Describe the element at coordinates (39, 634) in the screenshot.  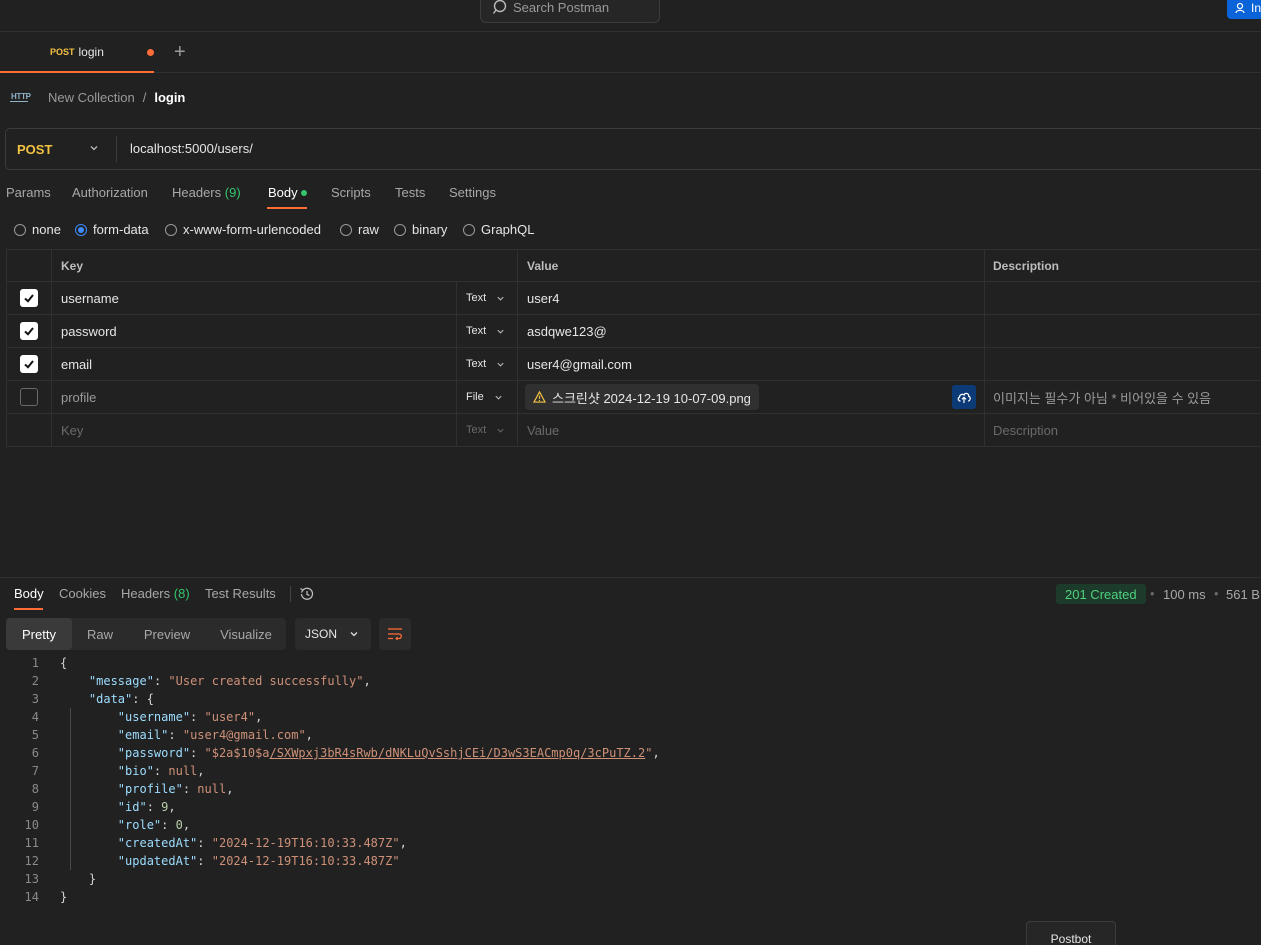
I see `view-pretty-button: Pretty` at that location.